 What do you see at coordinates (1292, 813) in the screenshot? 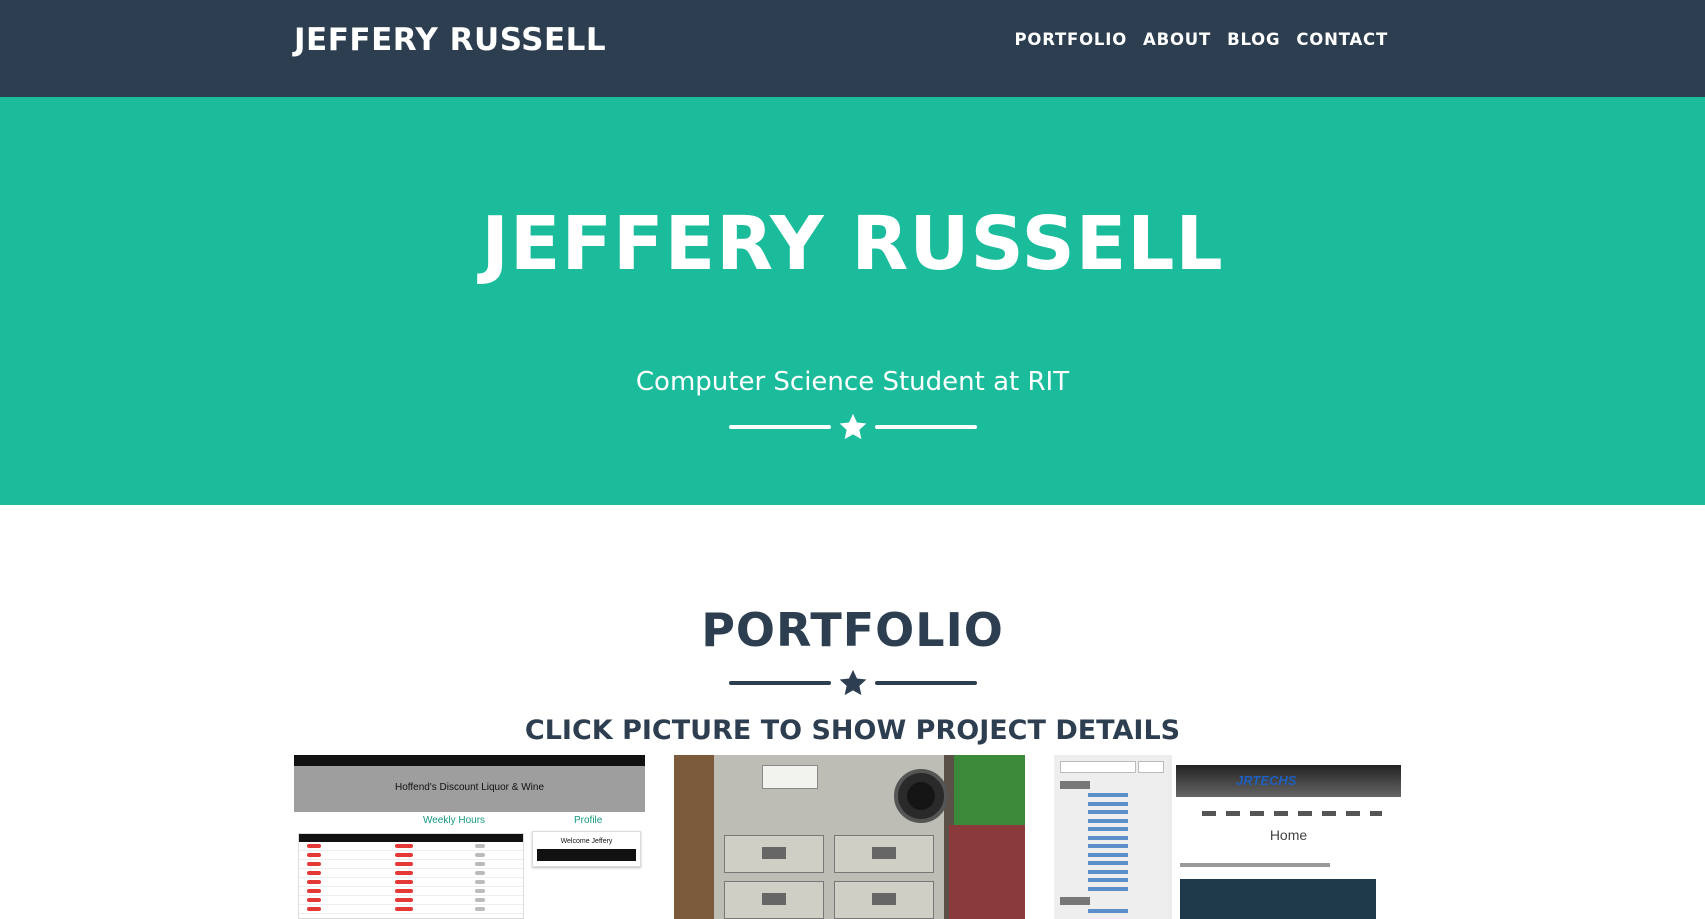
I see `mini-blog-nav` at bounding box center [1292, 813].